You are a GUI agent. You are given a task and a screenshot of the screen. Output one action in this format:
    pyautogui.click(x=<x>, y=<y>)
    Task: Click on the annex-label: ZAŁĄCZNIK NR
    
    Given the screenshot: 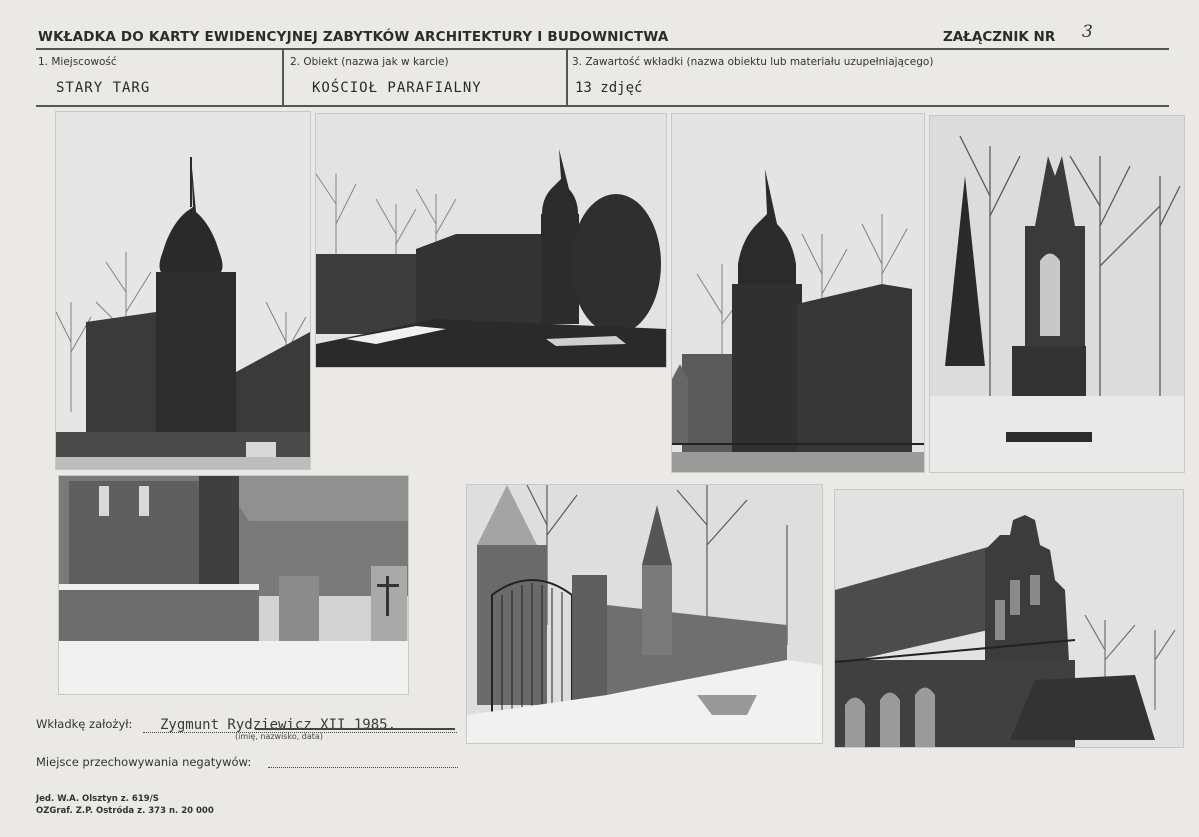 What is the action you would take?
    pyautogui.click(x=999, y=37)
    